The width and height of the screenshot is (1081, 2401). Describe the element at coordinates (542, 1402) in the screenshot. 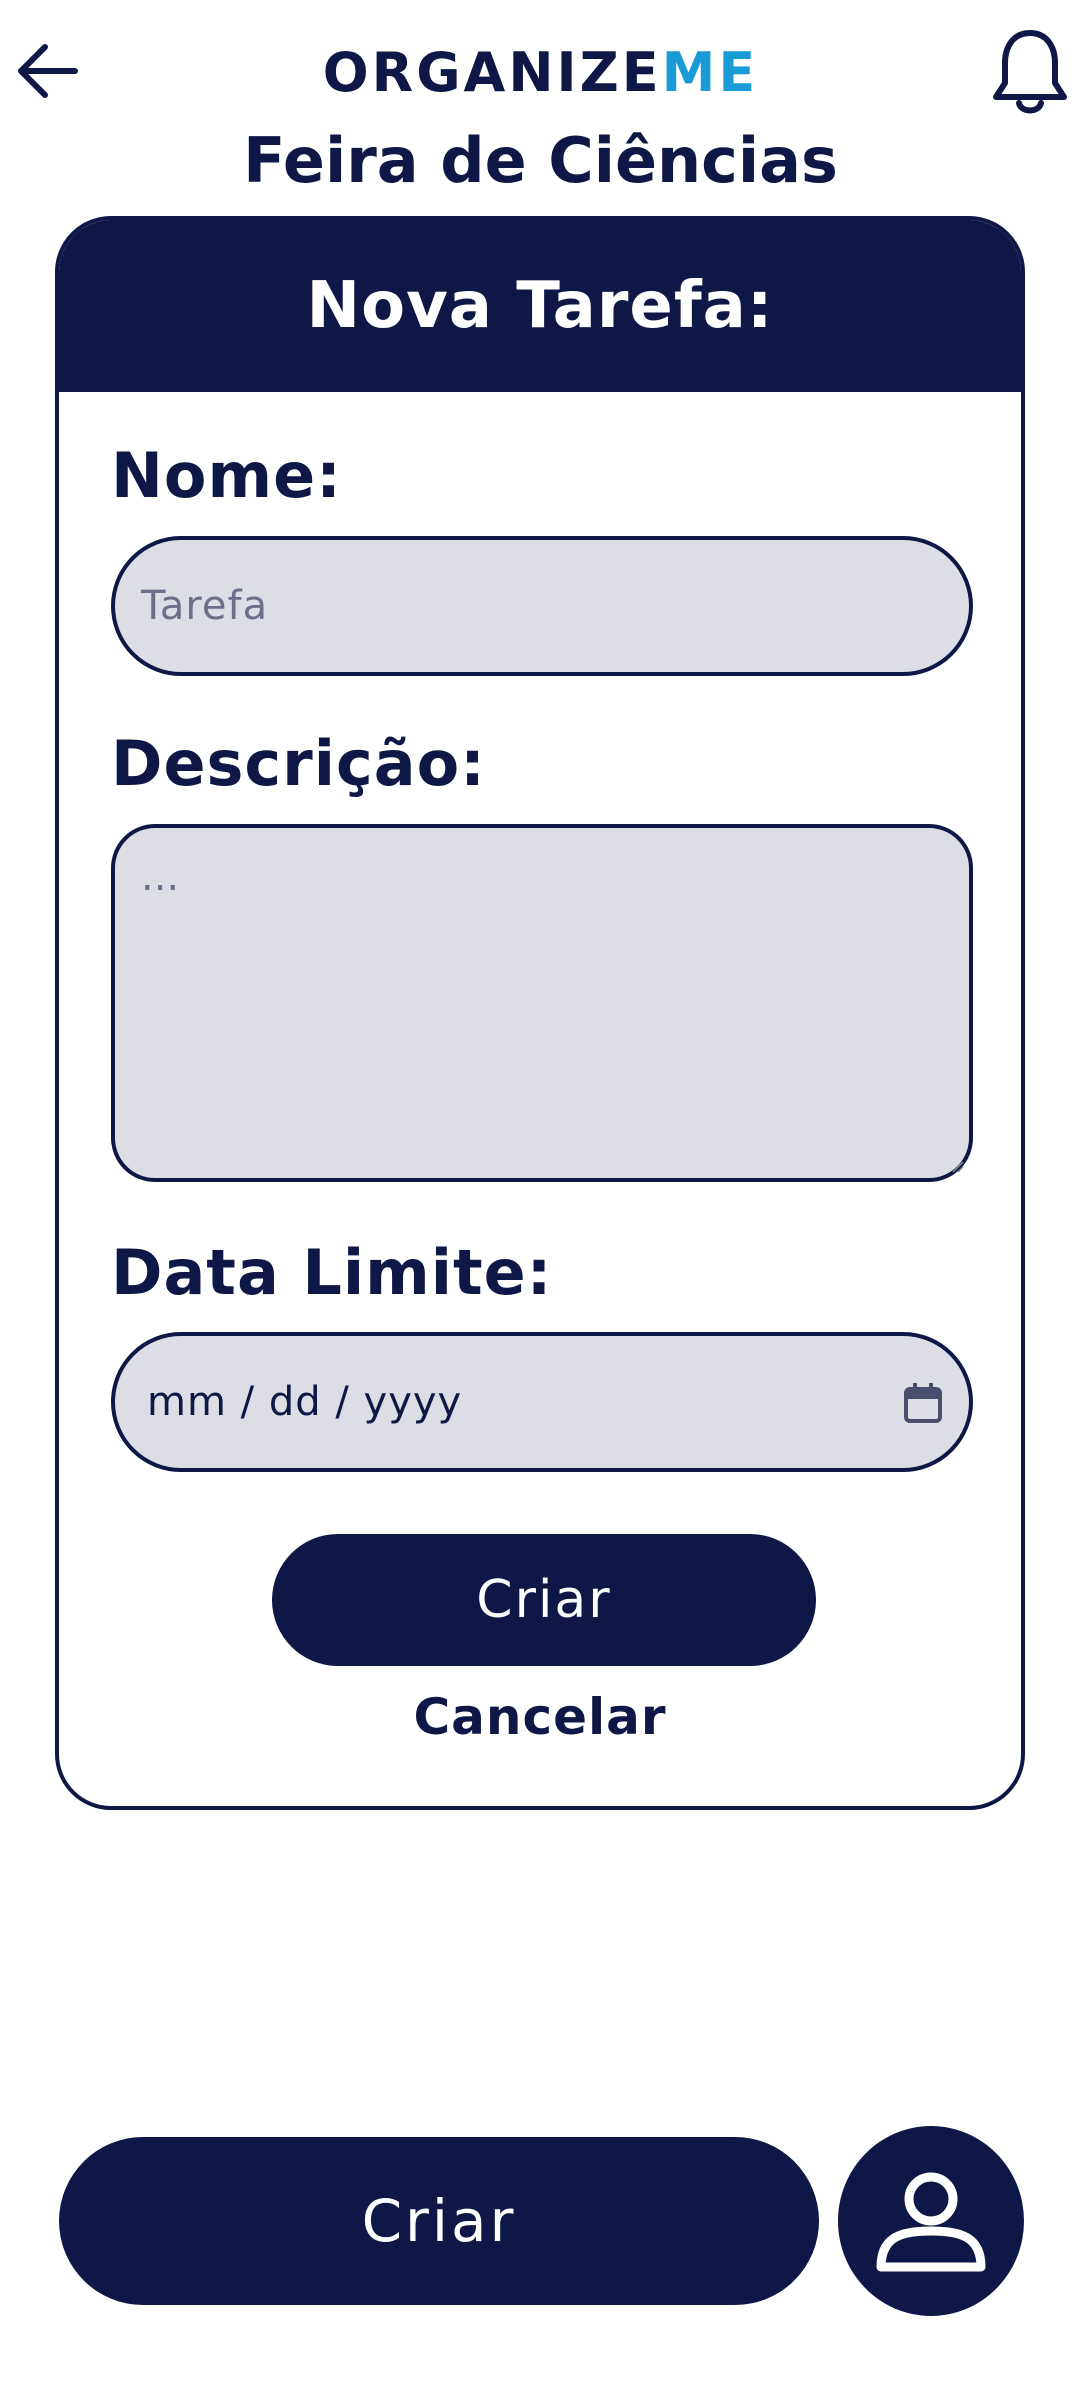

I see `deadline-input: mm / dd / yyyy` at that location.